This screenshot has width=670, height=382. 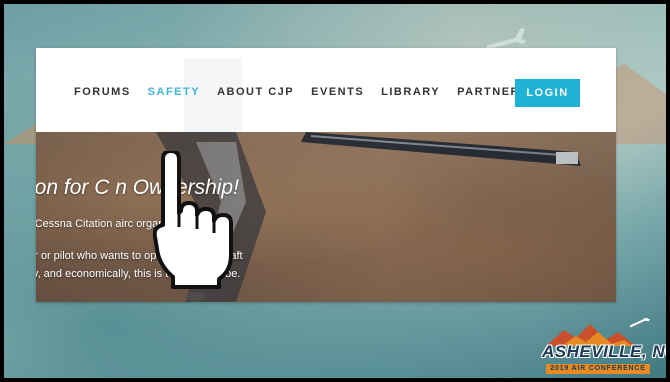 What do you see at coordinates (604, 351) in the screenshot?
I see `conference-name: ASHEVILLE, NC` at bounding box center [604, 351].